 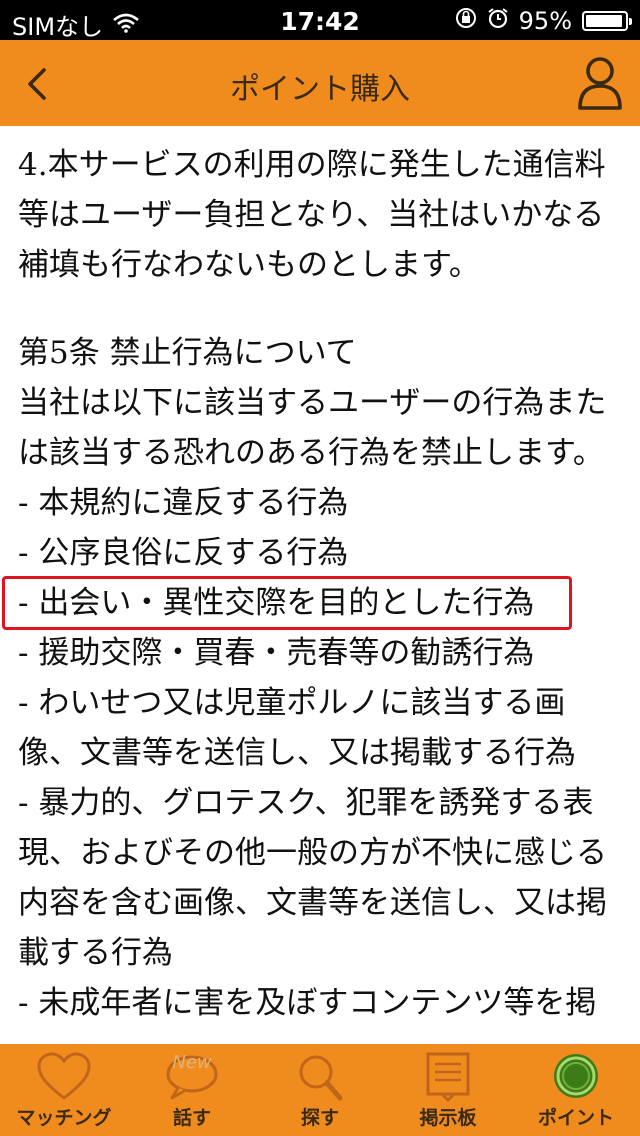 I want to click on board-icon, so click(x=448, y=1077).